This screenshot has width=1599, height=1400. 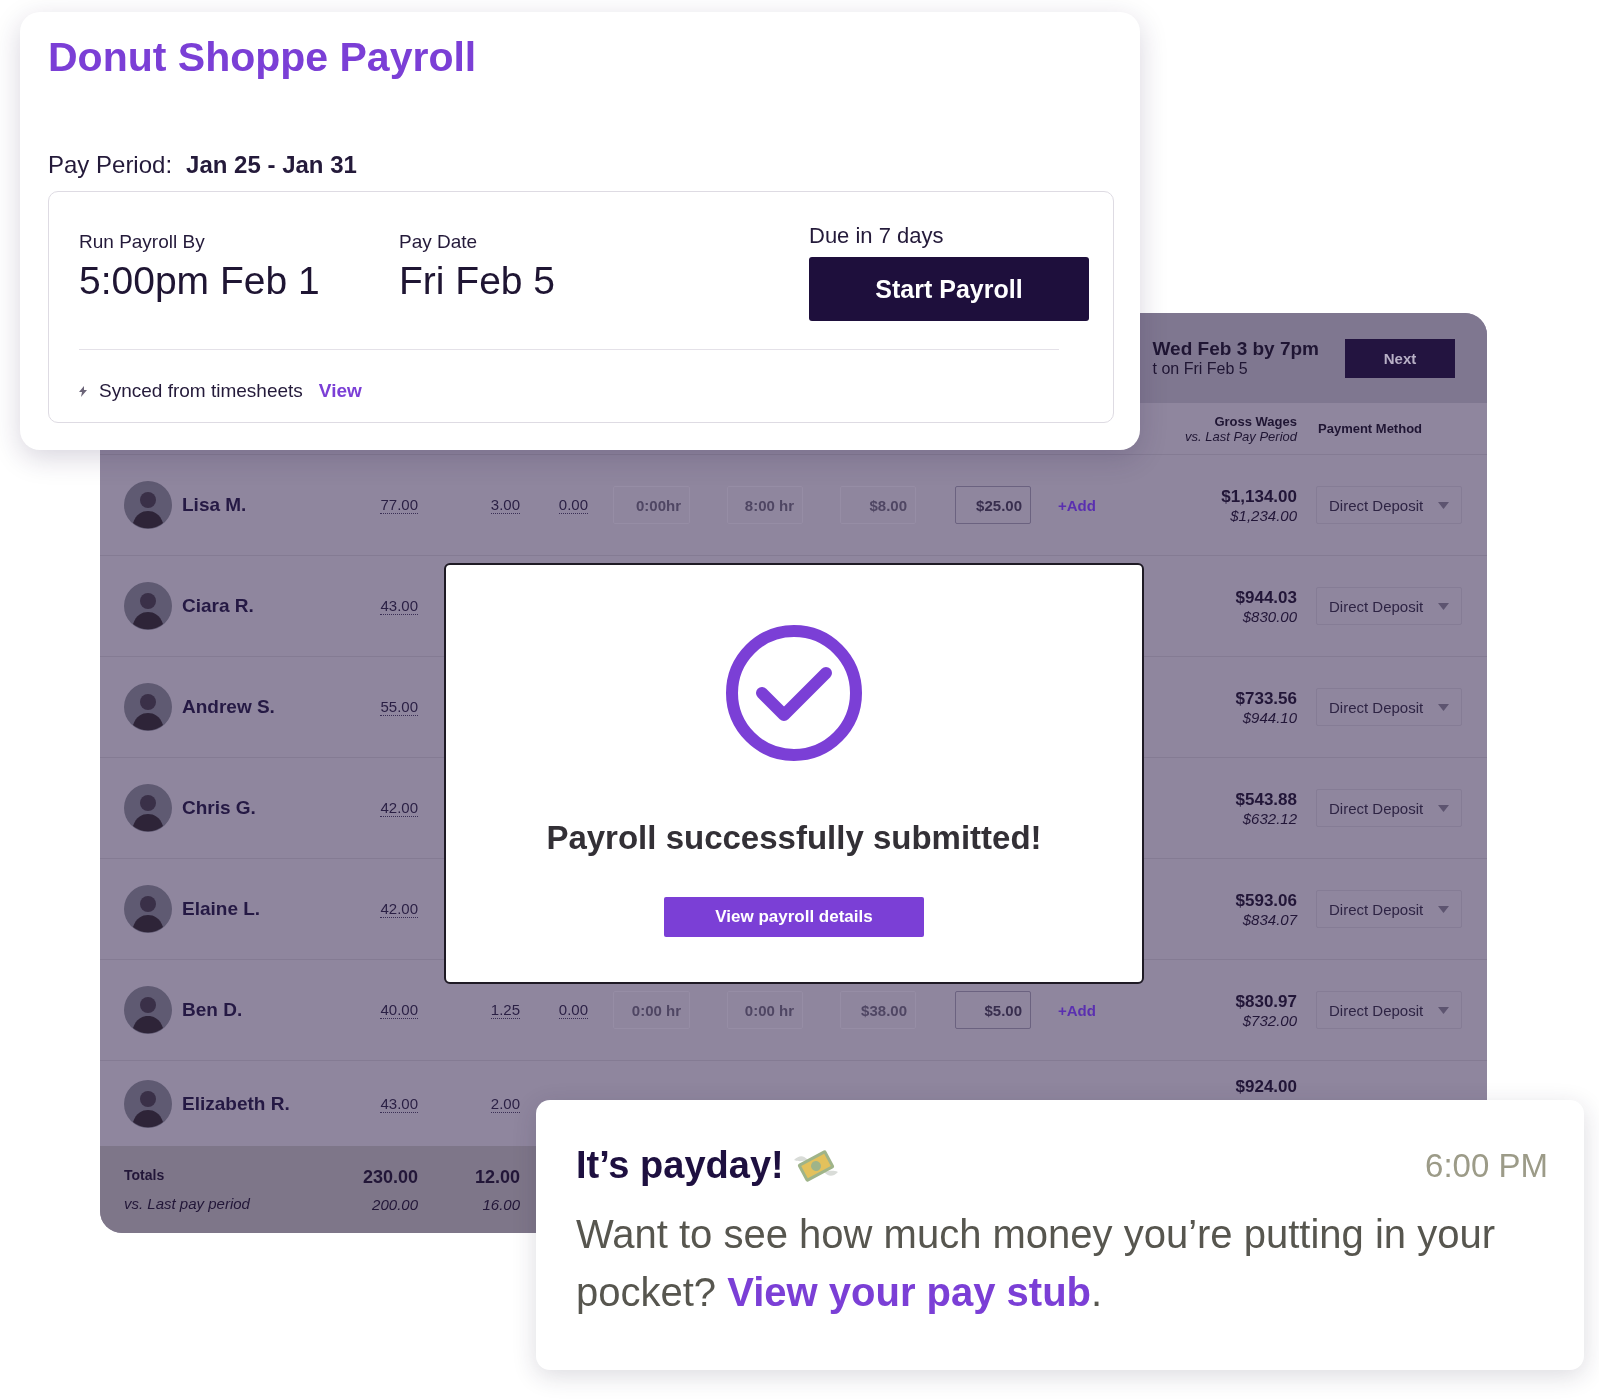 I want to click on pay-period-value: Jan 25 - Jan 31, so click(x=271, y=165).